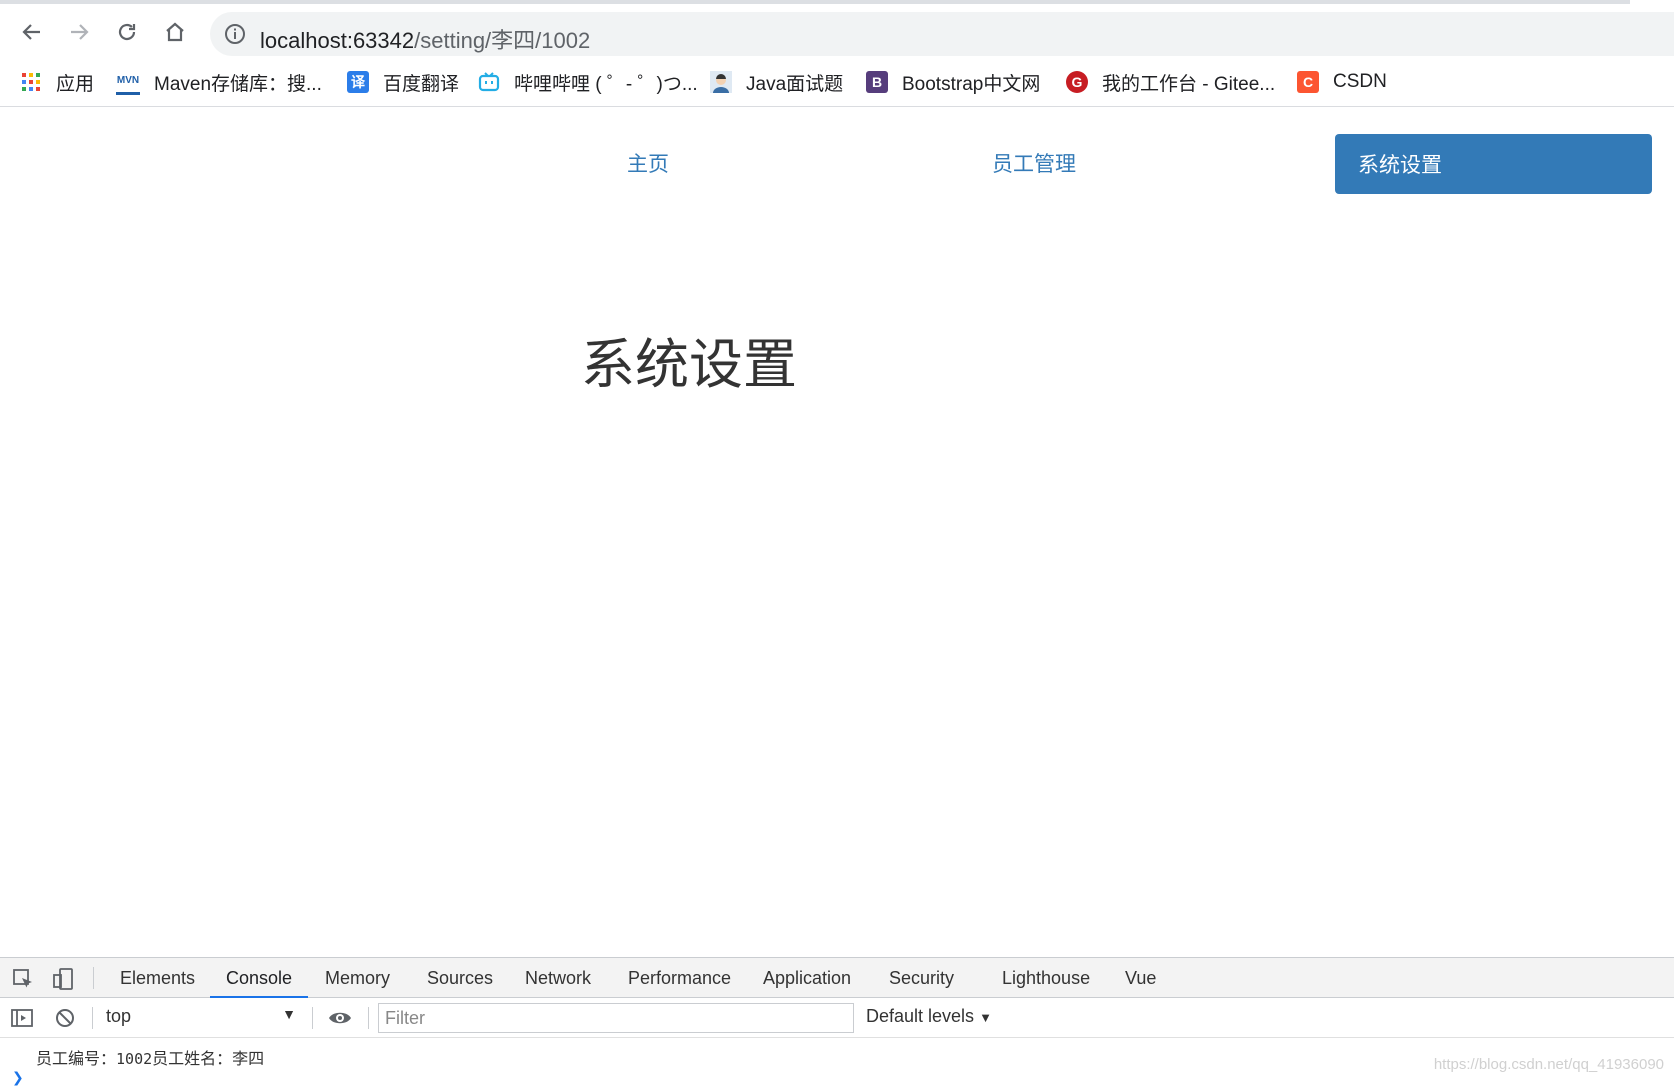  What do you see at coordinates (1034, 163) in the screenshot?
I see `nav-employees-link: 员工管理` at bounding box center [1034, 163].